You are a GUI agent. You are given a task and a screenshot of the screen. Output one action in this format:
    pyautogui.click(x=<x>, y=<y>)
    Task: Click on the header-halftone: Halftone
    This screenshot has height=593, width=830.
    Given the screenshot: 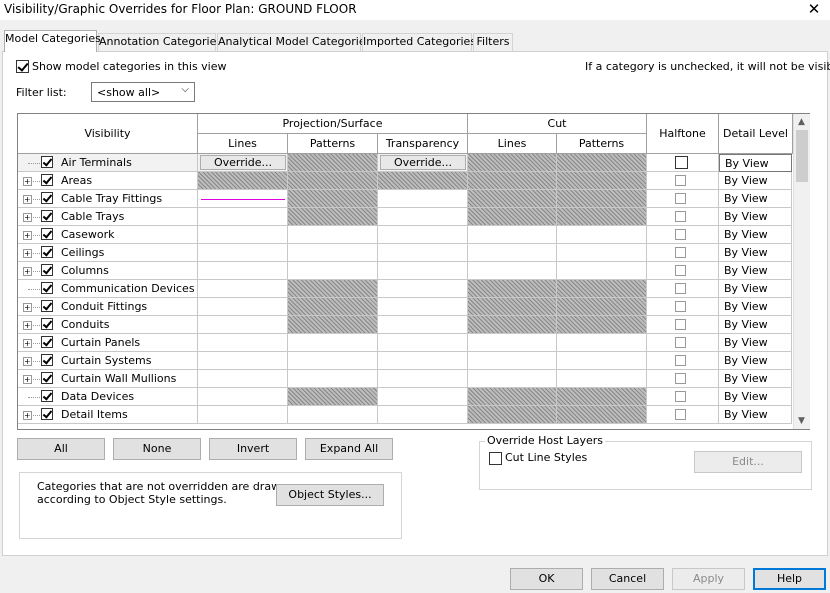 What is the action you would take?
    pyautogui.click(x=683, y=134)
    